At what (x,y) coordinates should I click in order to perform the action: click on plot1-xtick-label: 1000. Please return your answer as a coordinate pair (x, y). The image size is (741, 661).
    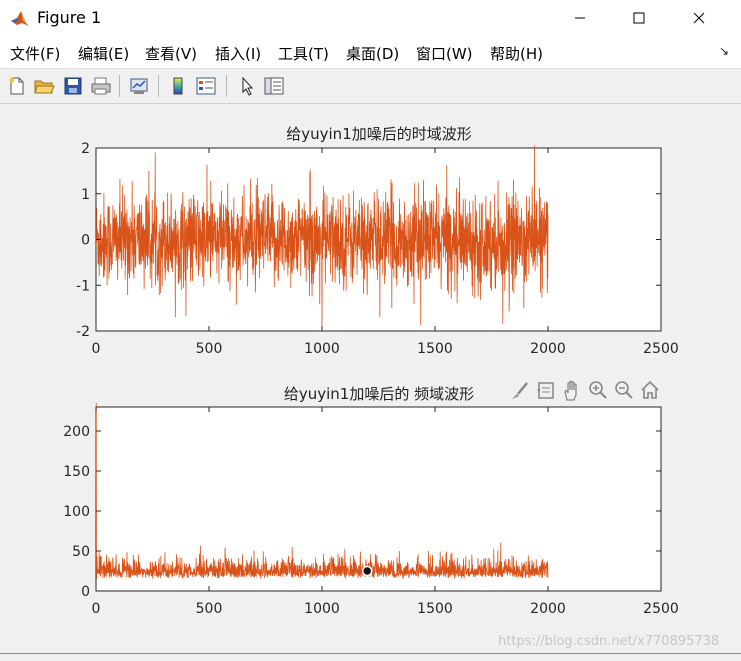
    Looking at the image, I should click on (322, 349).